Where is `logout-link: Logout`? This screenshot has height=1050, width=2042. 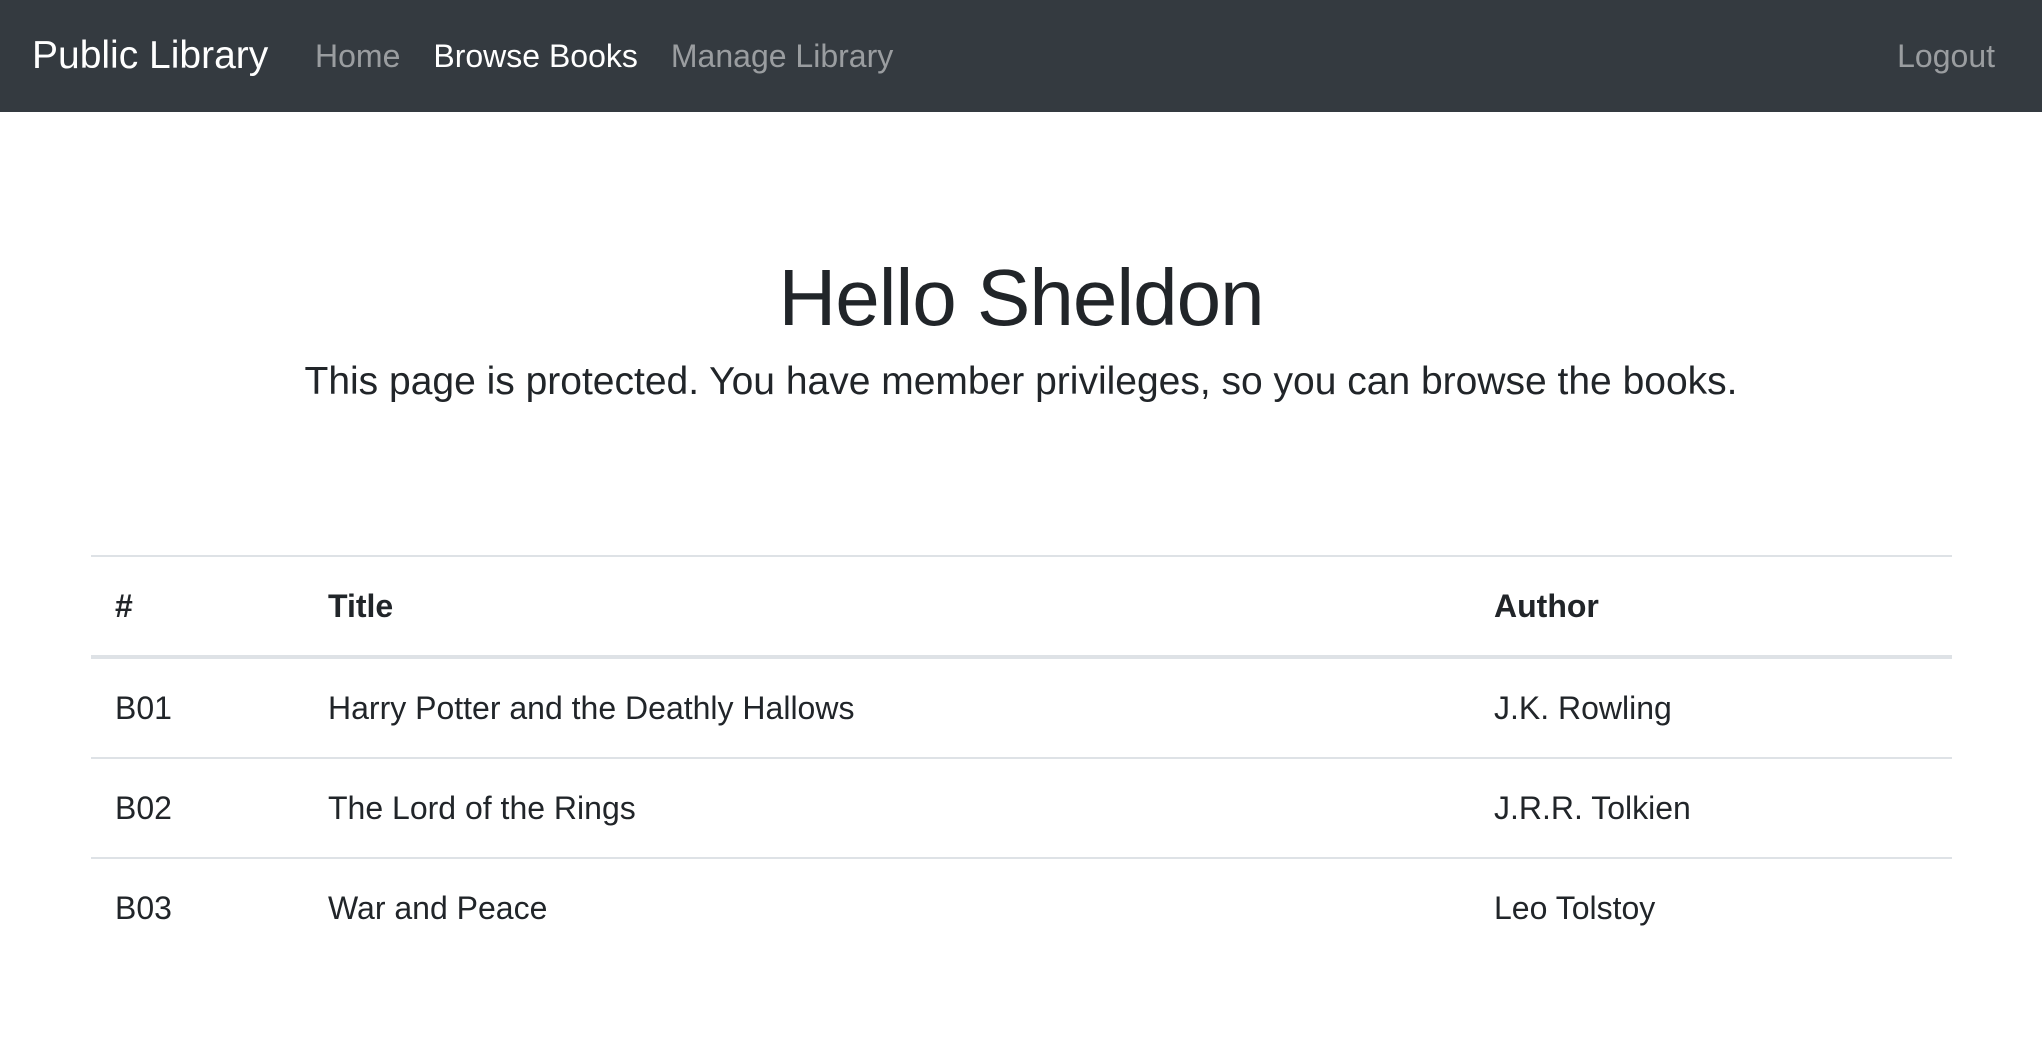
logout-link: Logout is located at coordinates (1946, 56).